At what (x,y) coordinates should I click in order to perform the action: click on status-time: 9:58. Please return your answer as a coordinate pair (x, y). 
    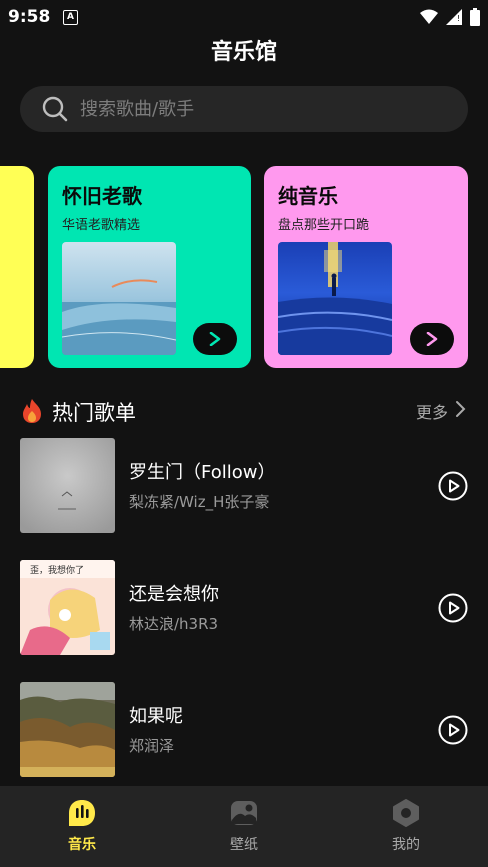
    Looking at the image, I should click on (29, 17).